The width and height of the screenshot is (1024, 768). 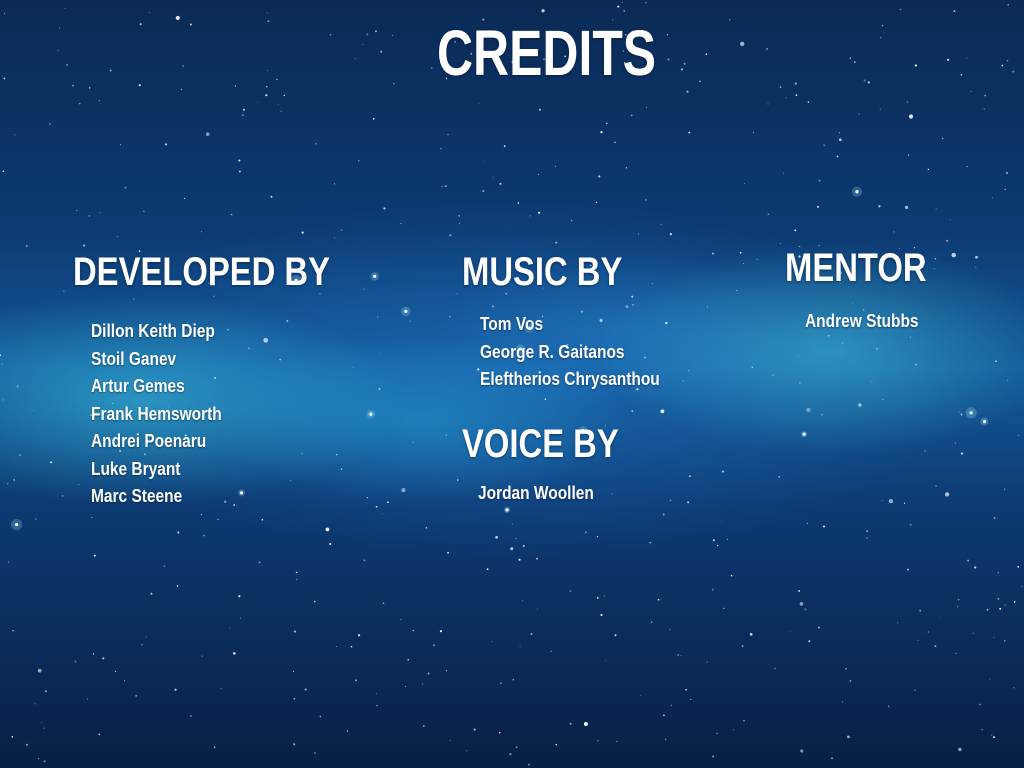 What do you see at coordinates (136, 468) in the screenshot?
I see `developer-name: Luke Bryant` at bounding box center [136, 468].